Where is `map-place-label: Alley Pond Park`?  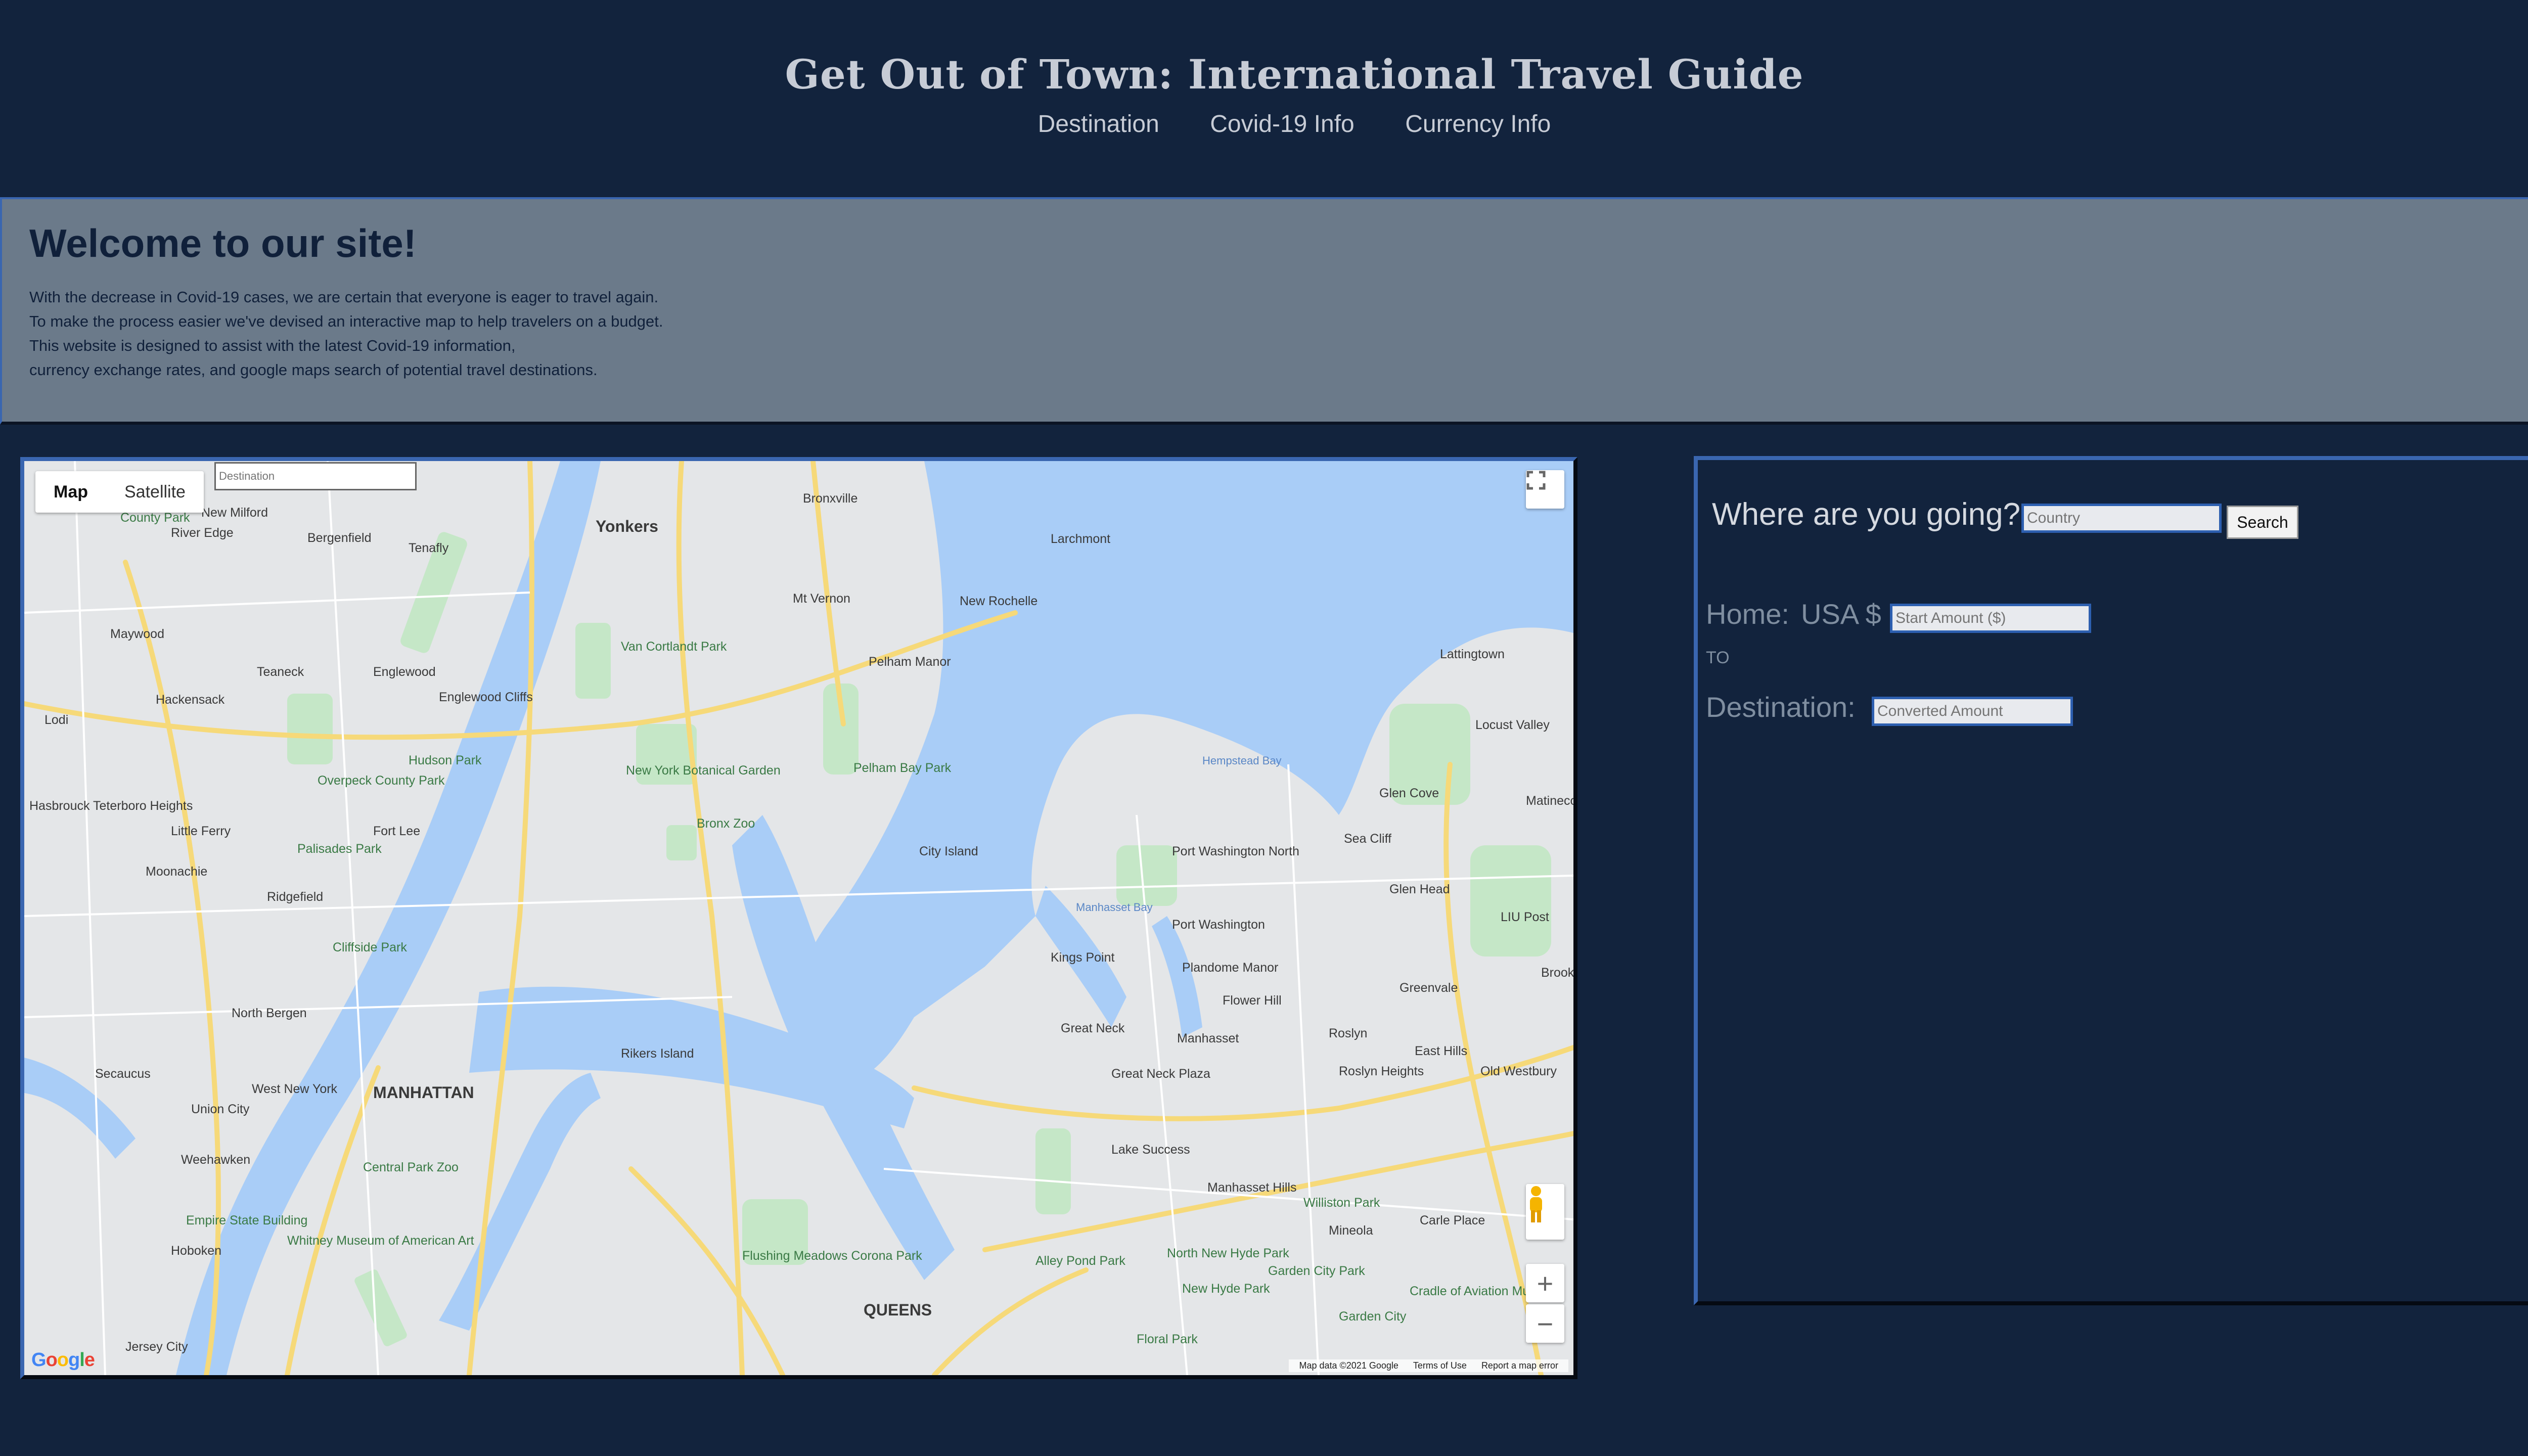
map-place-label: Alley Pond Park is located at coordinates (1080, 1261).